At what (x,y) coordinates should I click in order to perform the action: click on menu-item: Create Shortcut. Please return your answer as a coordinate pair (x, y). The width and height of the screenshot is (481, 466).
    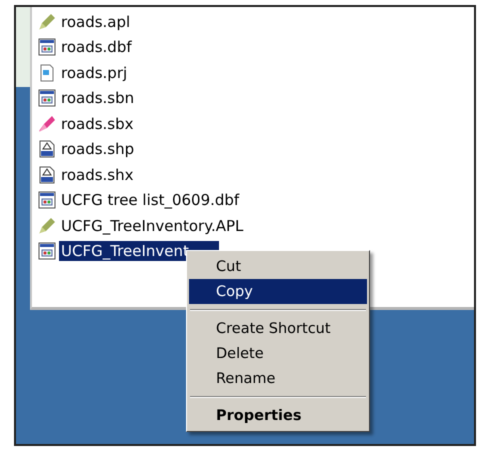
    Looking at the image, I should click on (278, 328).